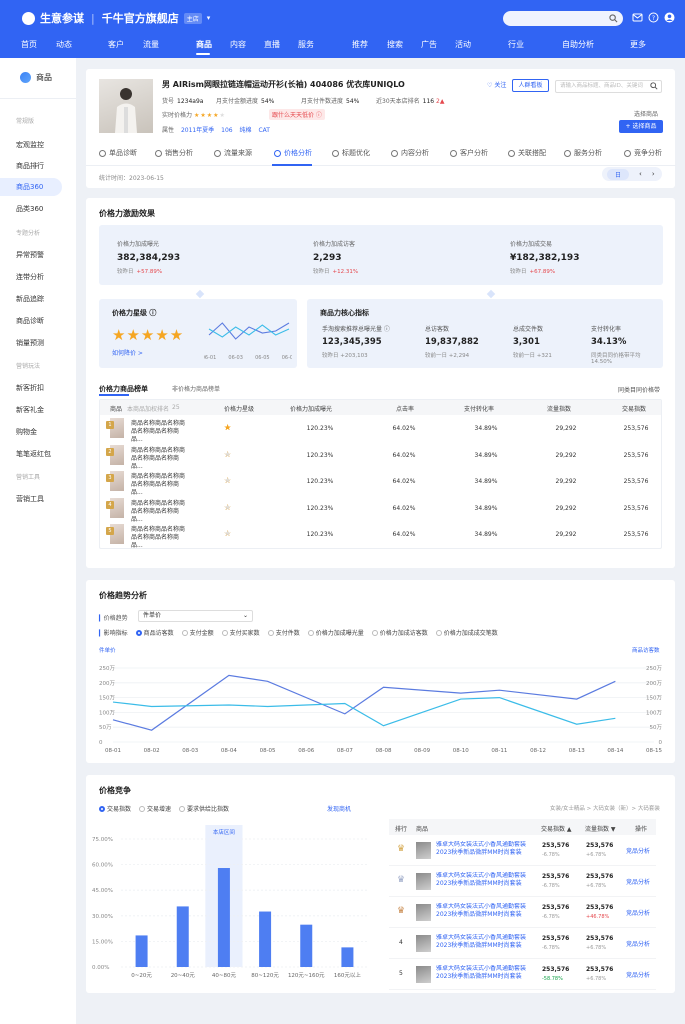 Image resolution: width=685 pixels, height=1024 pixels. What do you see at coordinates (140, 18) in the screenshot?
I see `store-name: 千牛官方旗舰店` at bounding box center [140, 18].